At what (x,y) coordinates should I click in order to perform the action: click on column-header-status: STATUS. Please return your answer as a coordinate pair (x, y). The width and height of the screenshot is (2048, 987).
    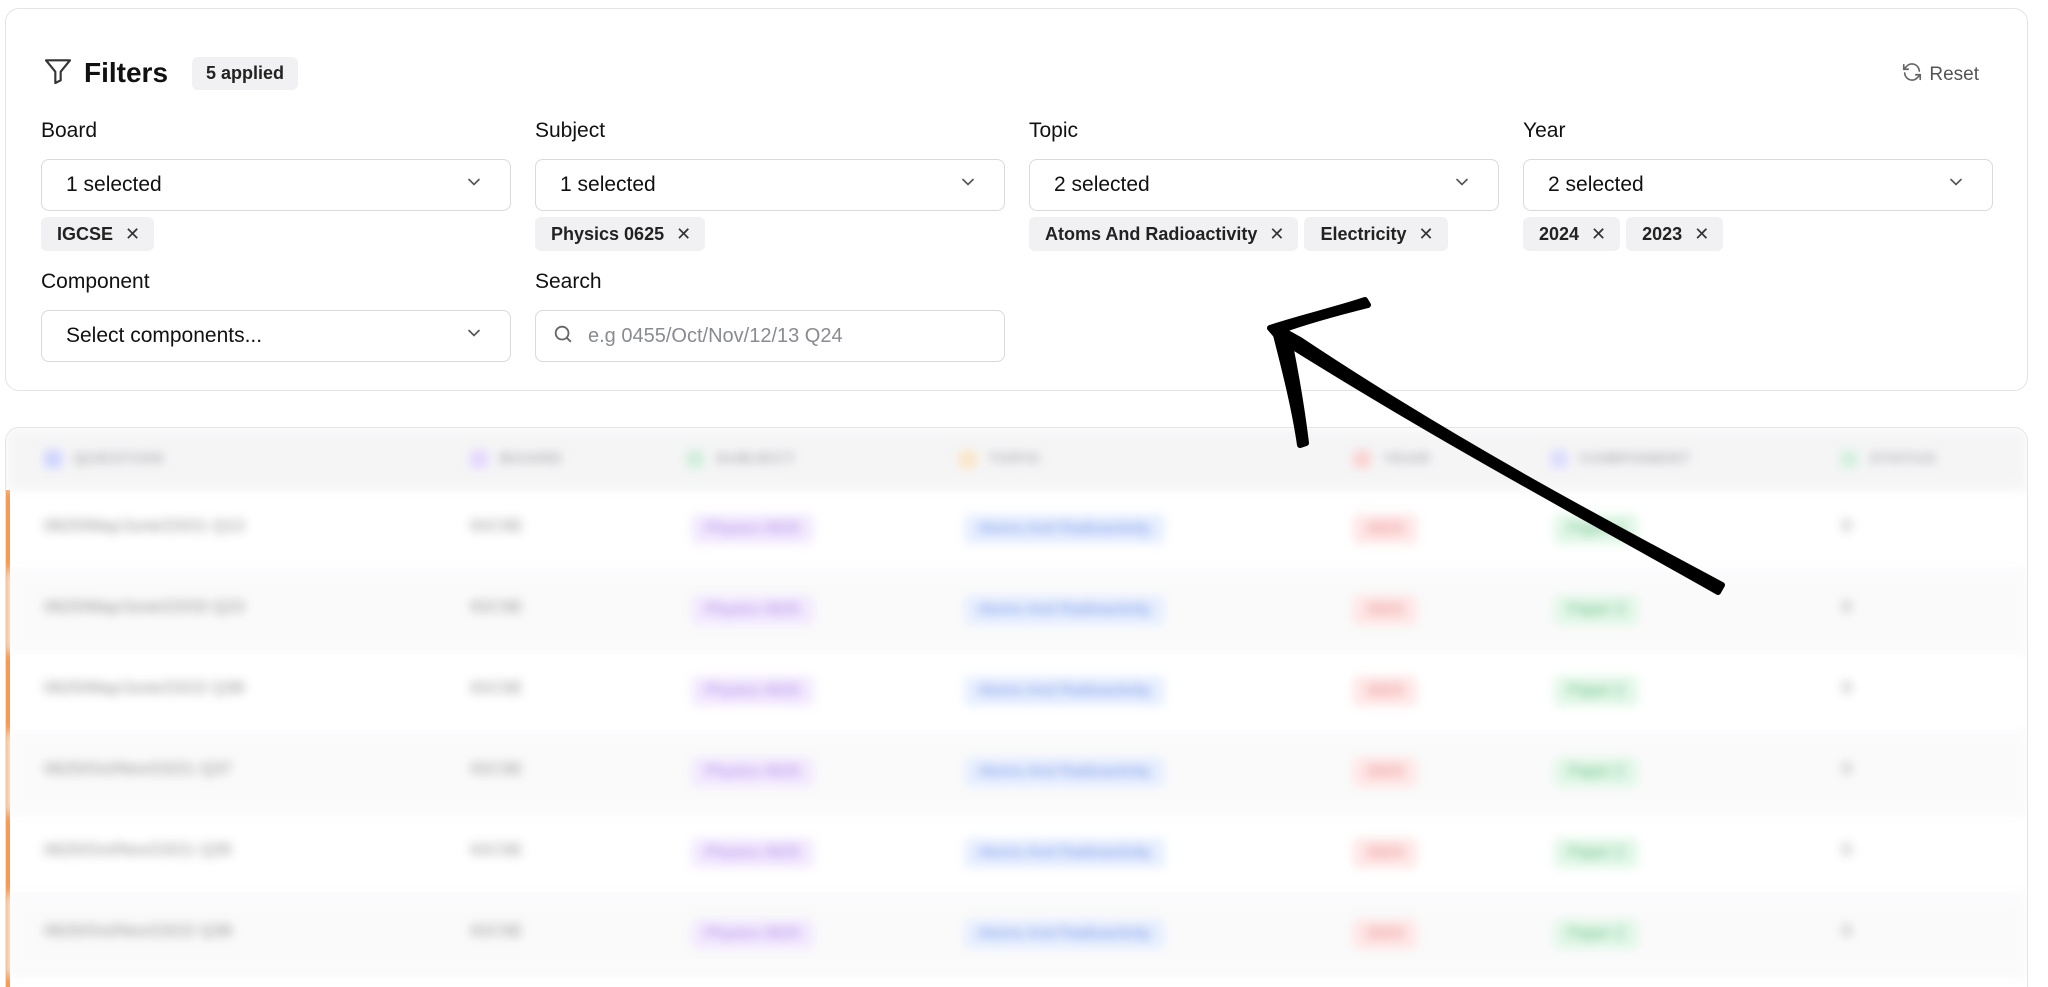
    Looking at the image, I should click on (1888, 458).